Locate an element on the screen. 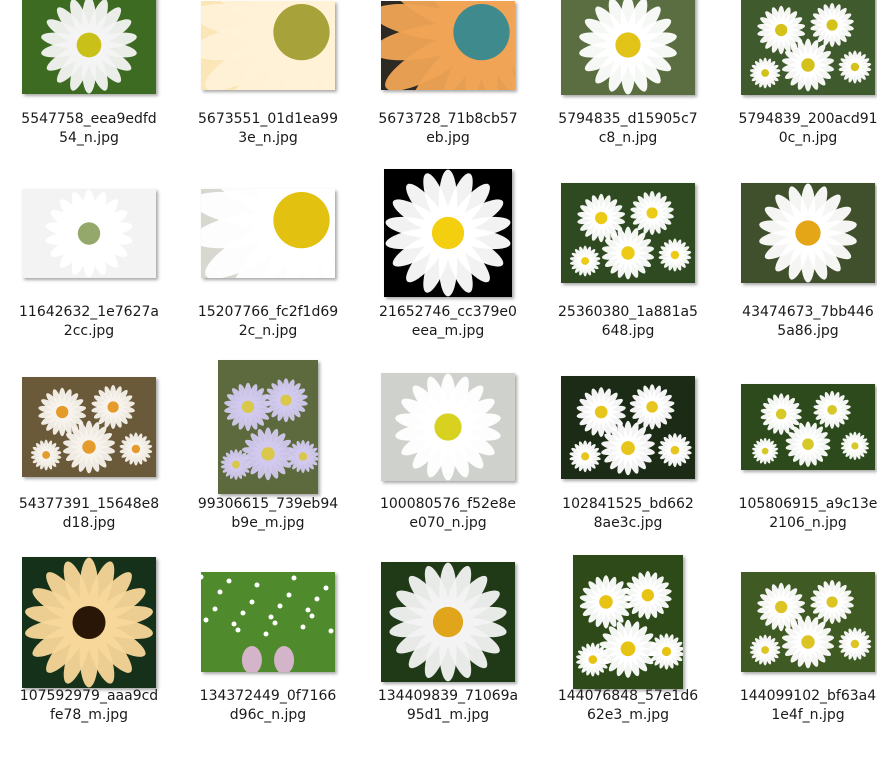  file-item: 5673728_71b8cb57 eb.jpg is located at coordinates (448, 92).